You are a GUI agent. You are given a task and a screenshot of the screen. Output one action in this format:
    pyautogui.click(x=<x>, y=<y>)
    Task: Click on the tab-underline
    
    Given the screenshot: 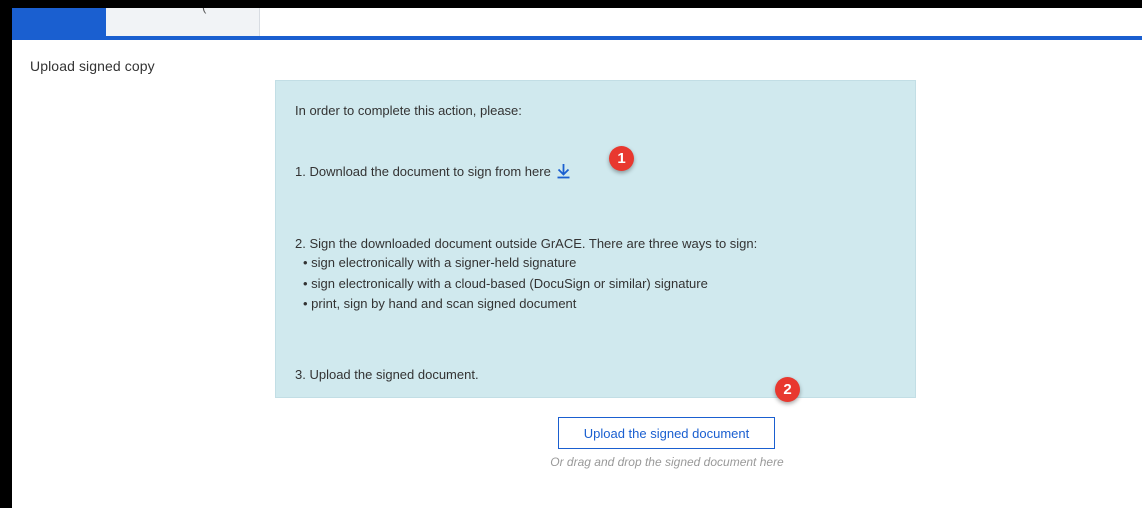 What is the action you would take?
    pyautogui.click(x=577, y=38)
    